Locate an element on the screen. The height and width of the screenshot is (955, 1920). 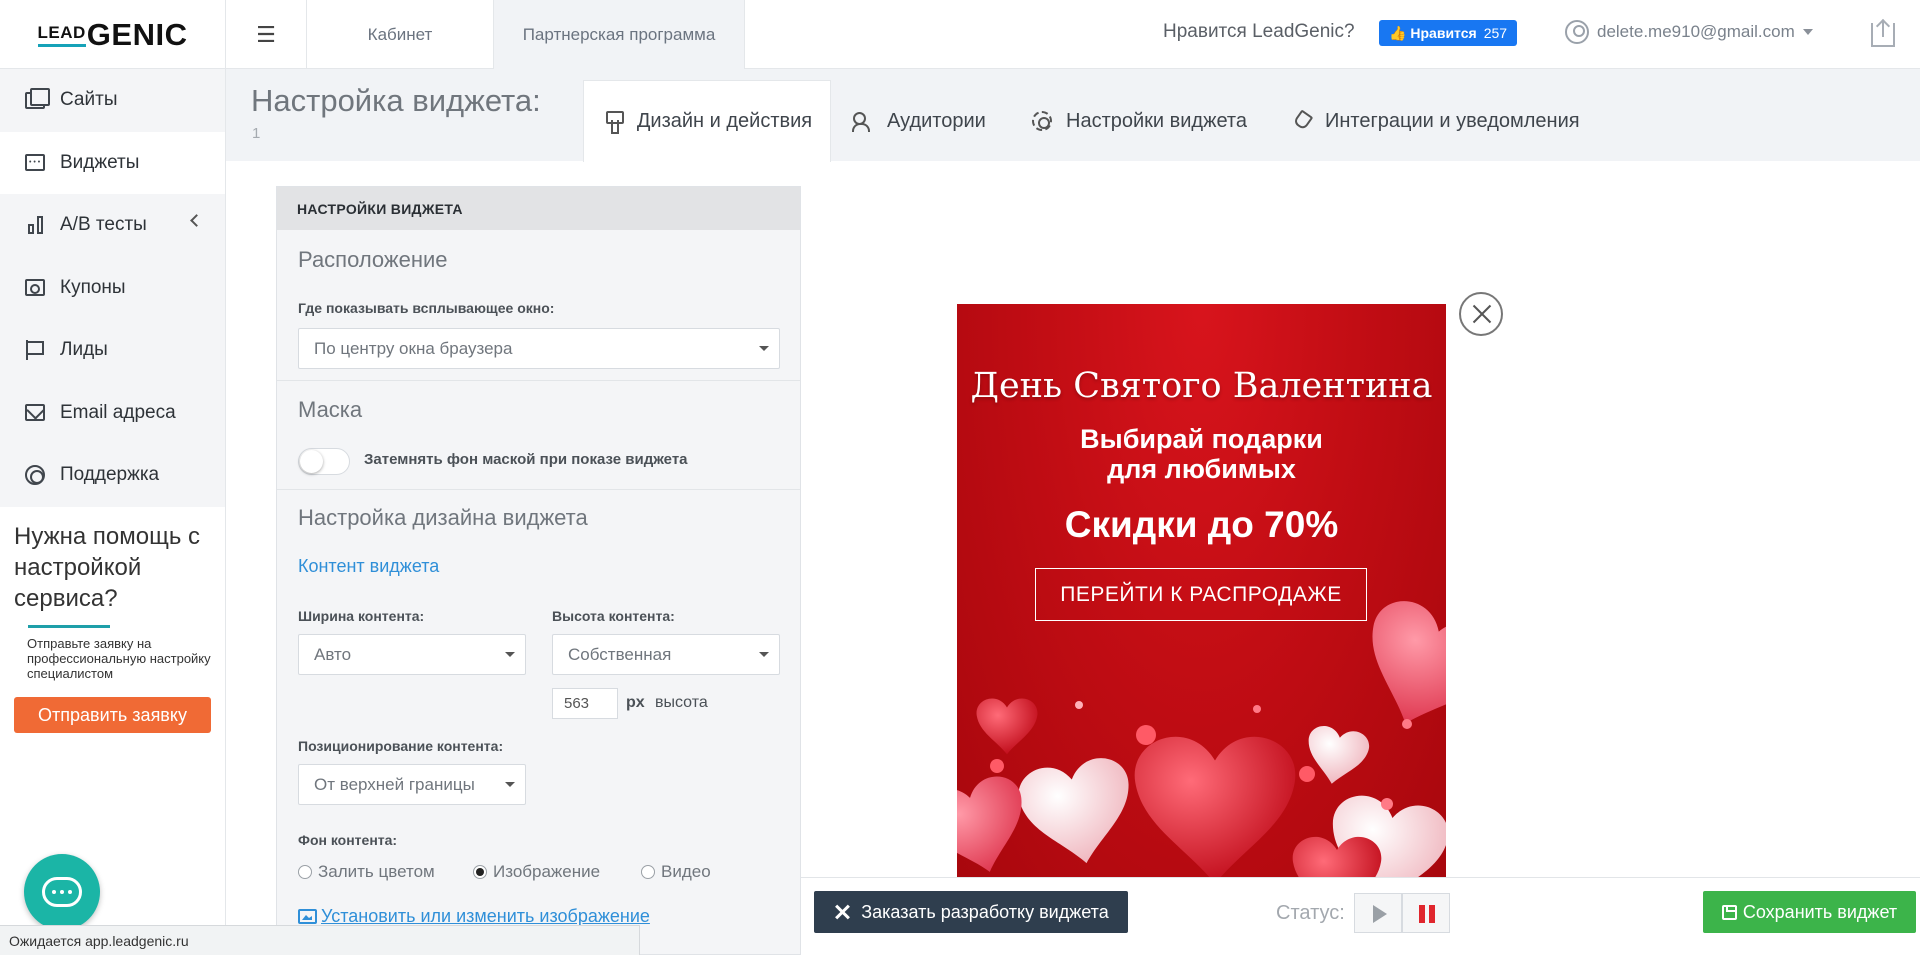
logo: LEAD GENIC is located at coordinates (113, 34).